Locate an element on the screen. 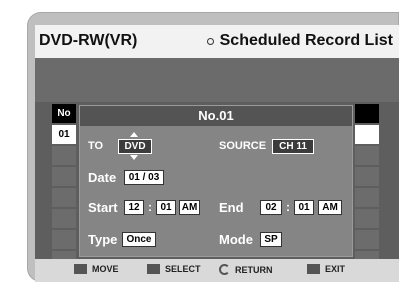  move-hint: MOVE is located at coordinates (96, 269).